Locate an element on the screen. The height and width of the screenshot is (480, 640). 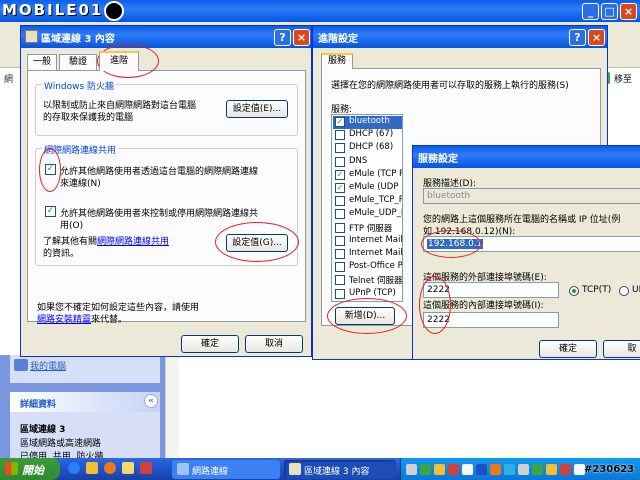
service-item-label: FTP 伺服器 is located at coordinates (371, 228).